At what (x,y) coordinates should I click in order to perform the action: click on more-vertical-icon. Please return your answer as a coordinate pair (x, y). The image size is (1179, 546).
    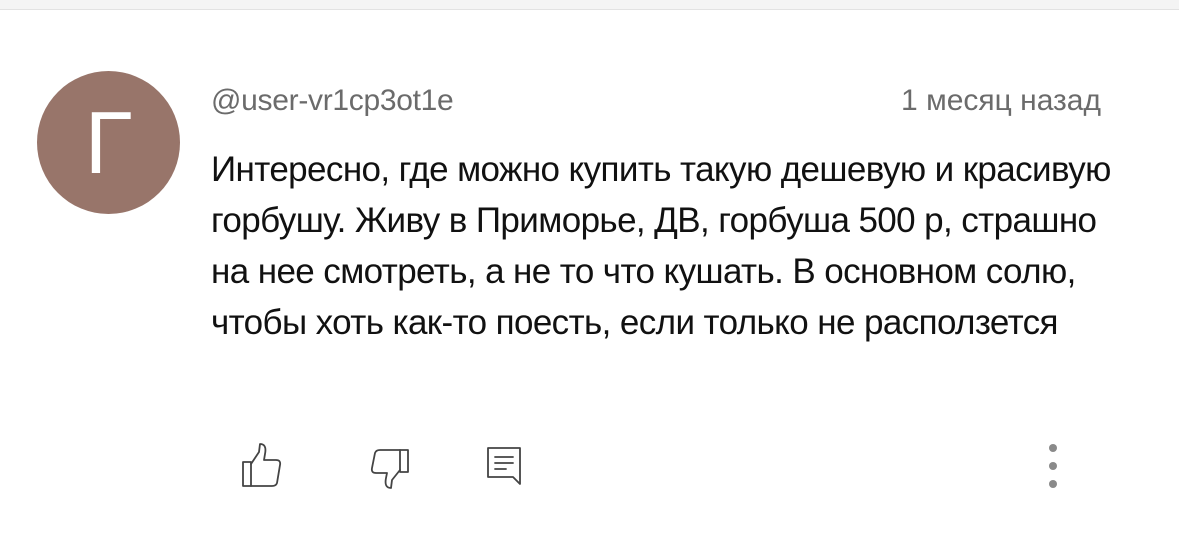
    Looking at the image, I should click on (1053, 466).